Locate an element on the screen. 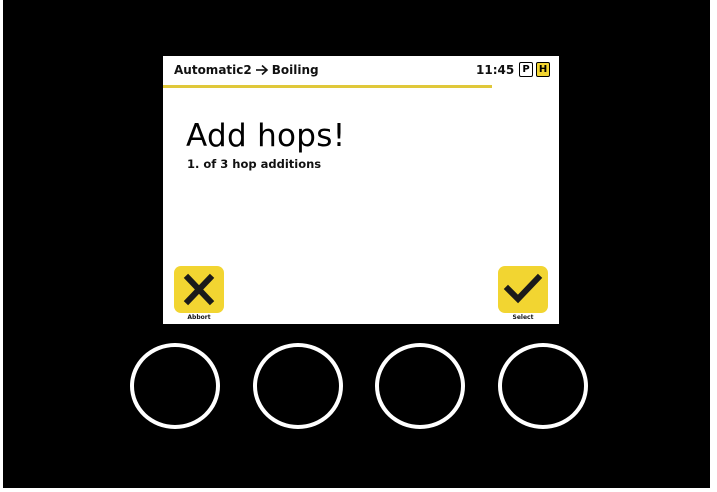 The height and width of the screenshot is (492, 717). breadcrumb-step: Boiling is located at coordinates (295, 70).